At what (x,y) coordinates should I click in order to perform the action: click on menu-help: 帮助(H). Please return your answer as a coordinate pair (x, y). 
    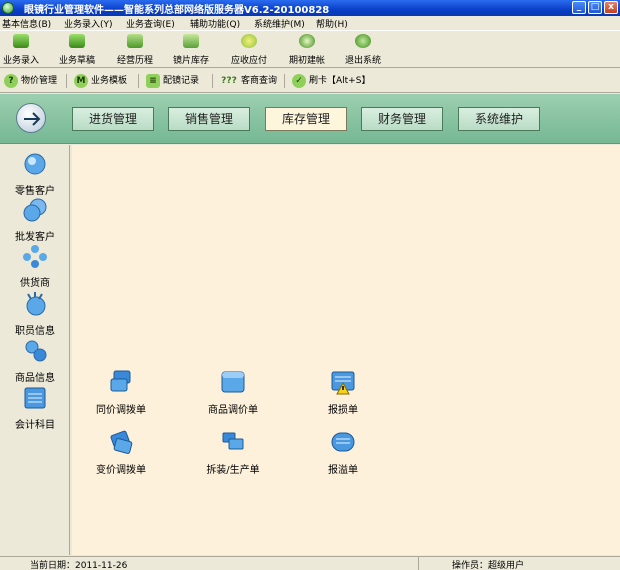
    Looking at the image, I should click on (332, 23).